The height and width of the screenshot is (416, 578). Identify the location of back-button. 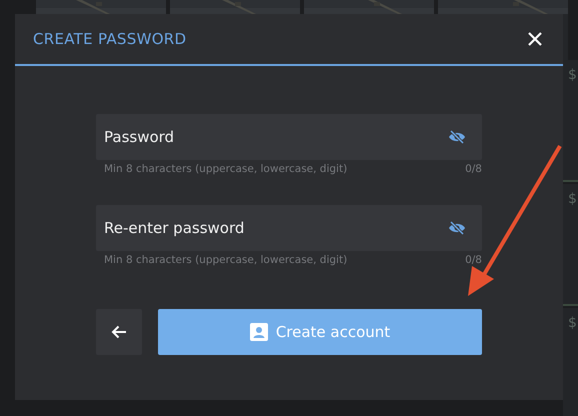
(119, 332).